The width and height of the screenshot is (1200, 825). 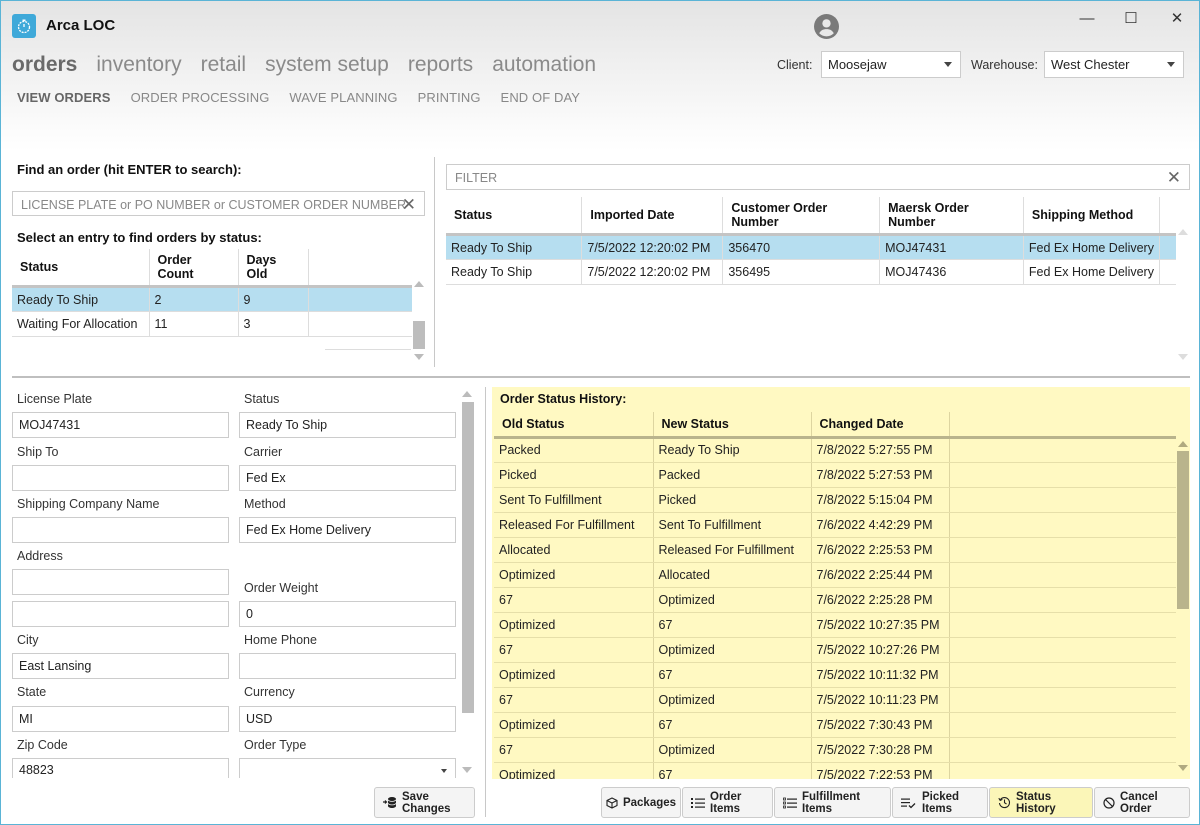 I want to click on nav-inventory: inventory, so click(x=138, y=65).